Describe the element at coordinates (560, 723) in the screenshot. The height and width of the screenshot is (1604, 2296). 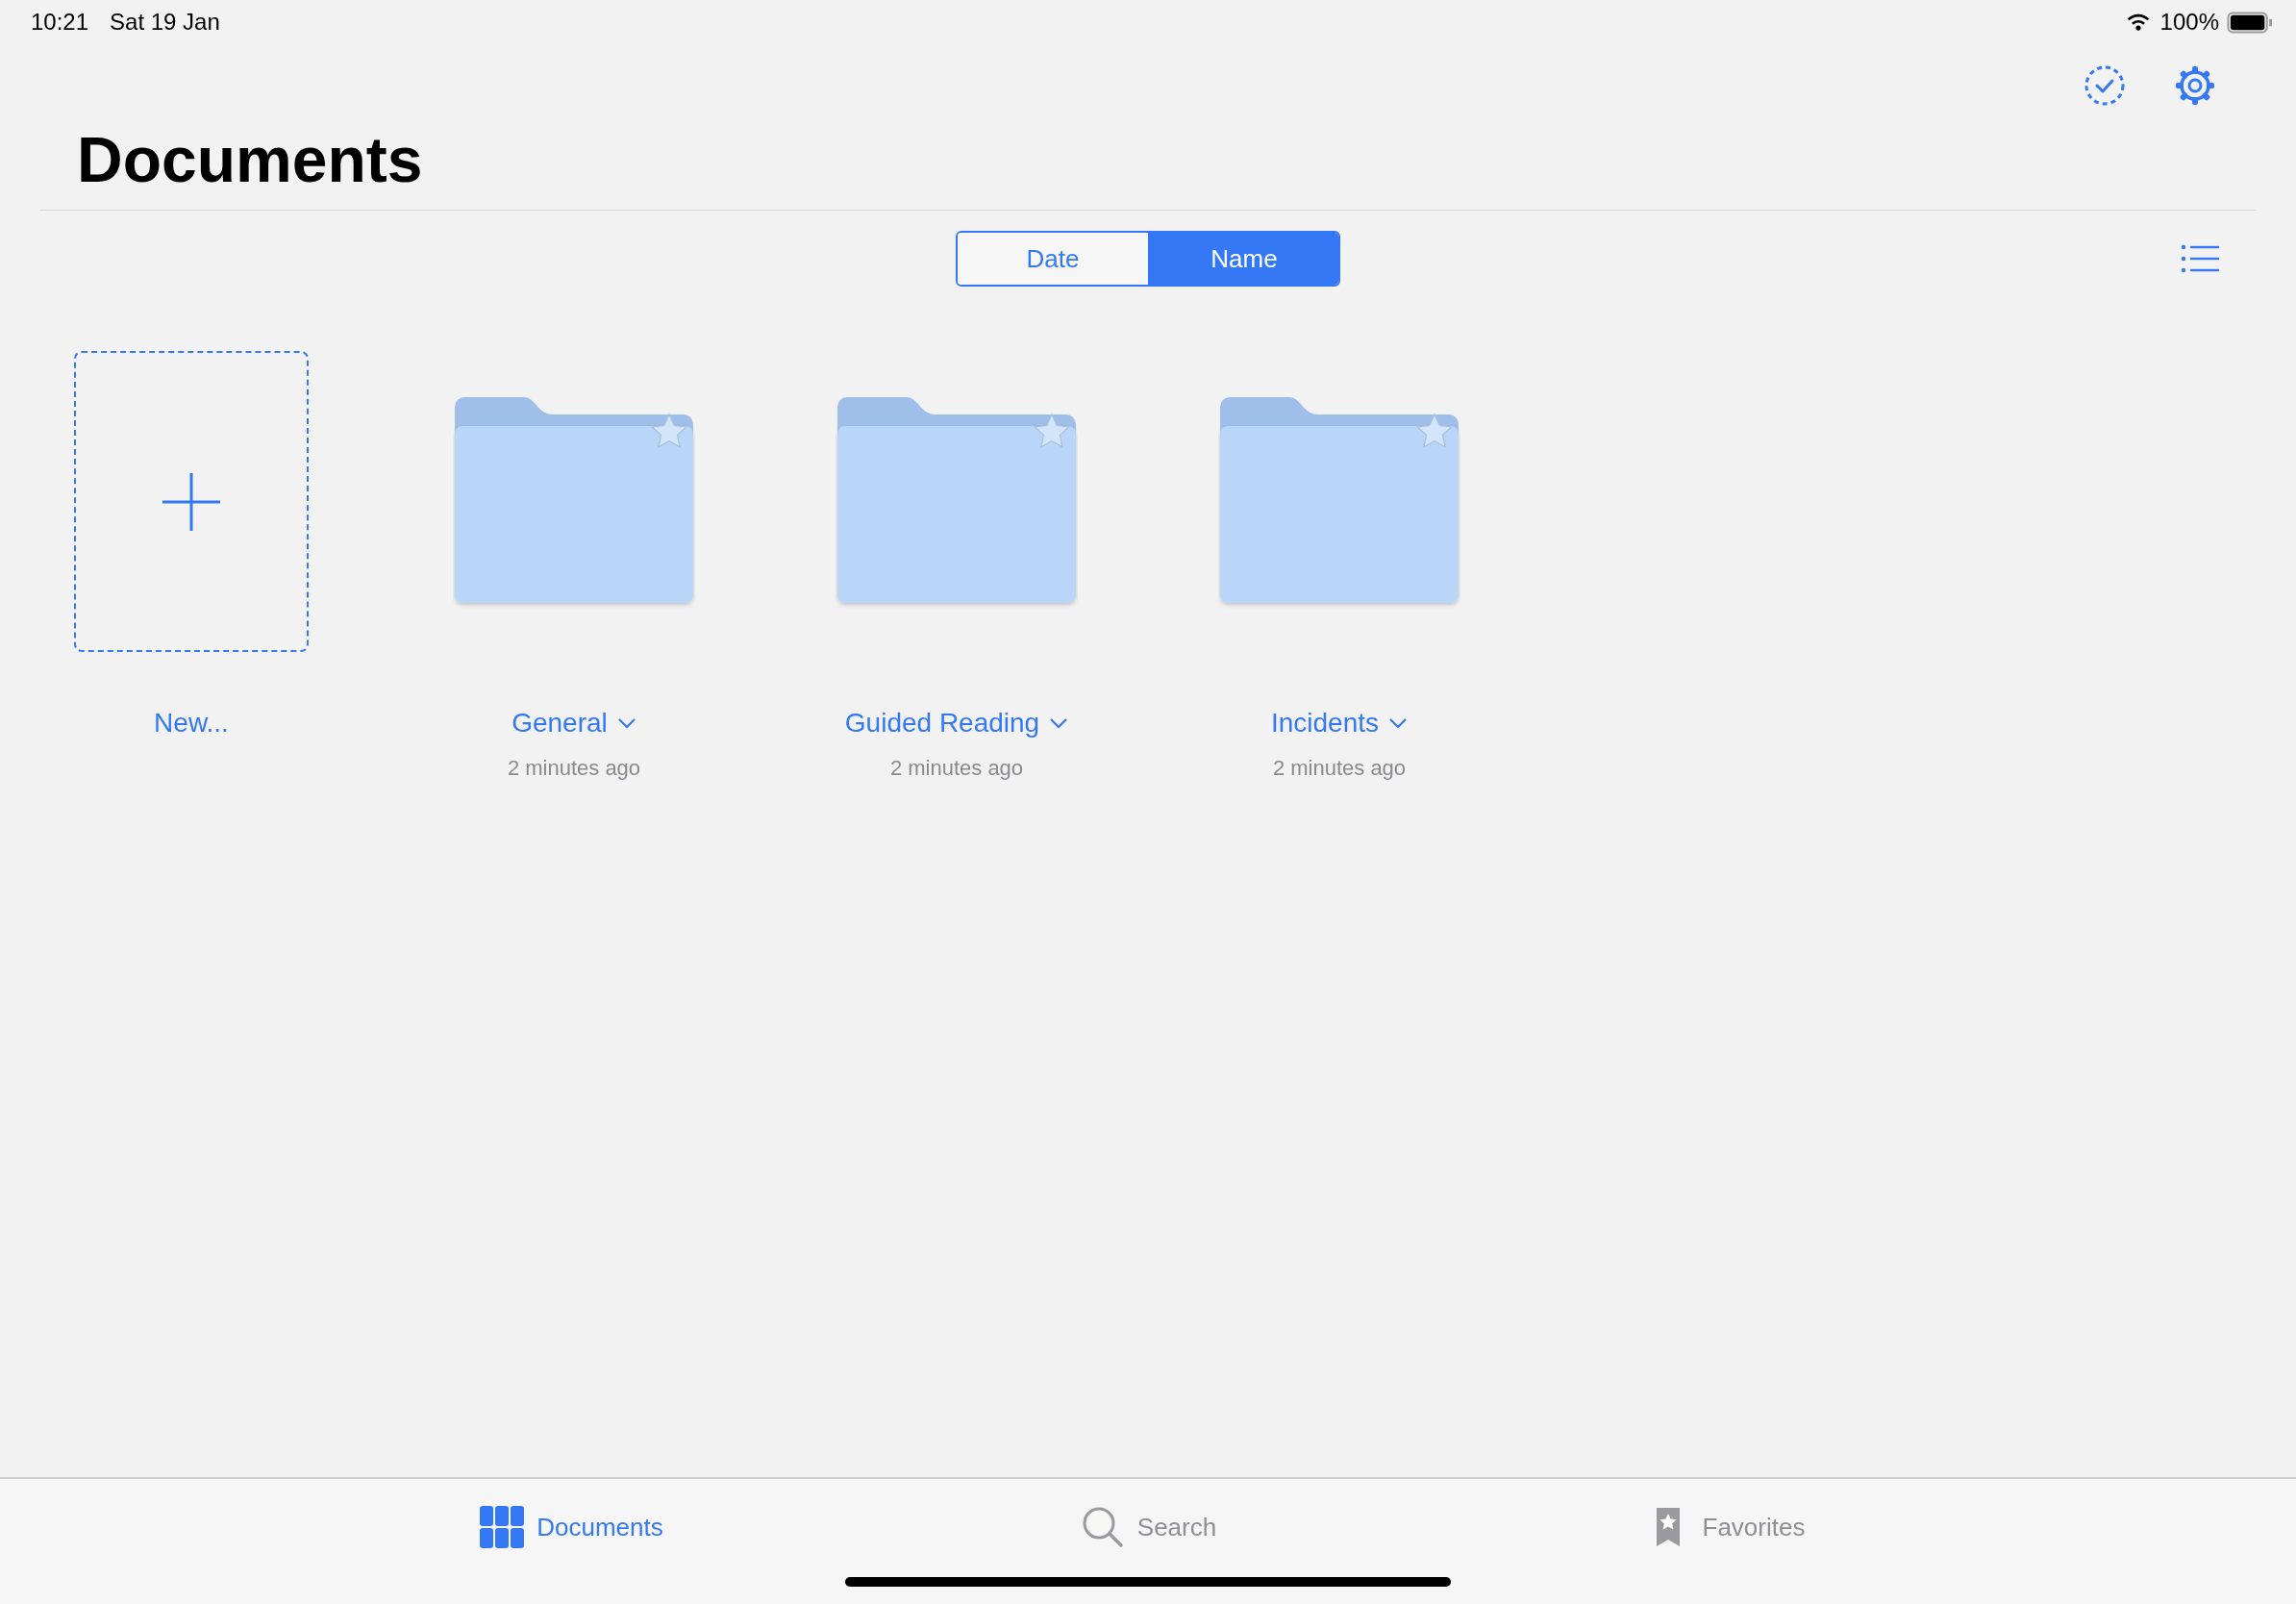
I see `folder-name: General` at that location.